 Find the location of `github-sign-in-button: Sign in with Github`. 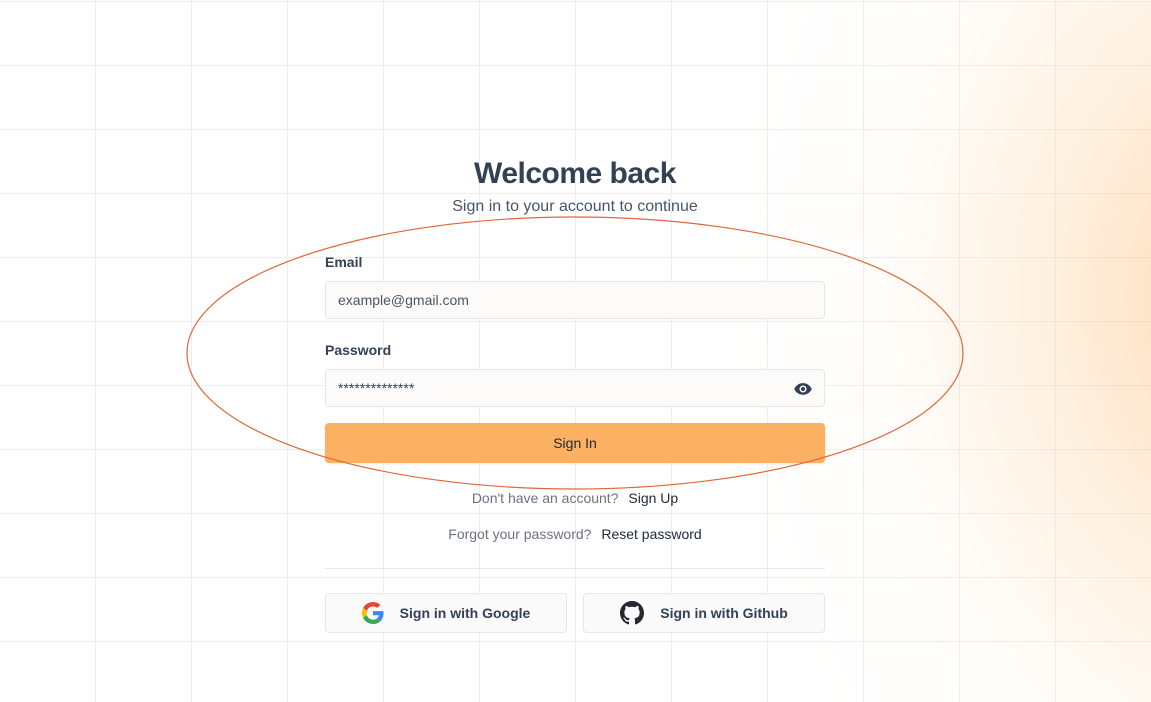

github-sign-in-button: Sign in with Github is located at coordinates (704, 613).